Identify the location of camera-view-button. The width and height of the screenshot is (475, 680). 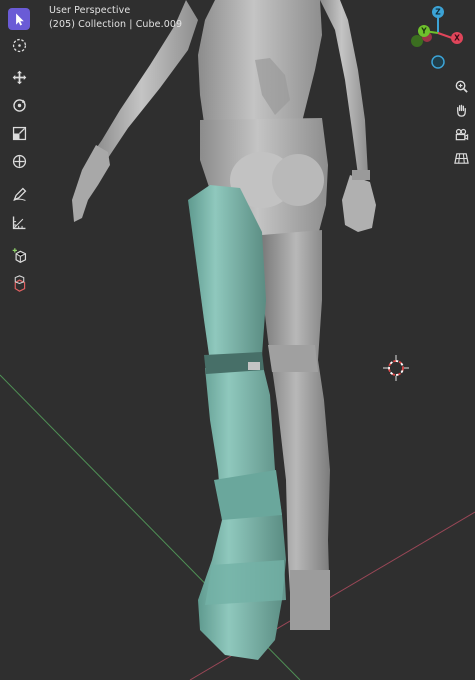
(461, 134).